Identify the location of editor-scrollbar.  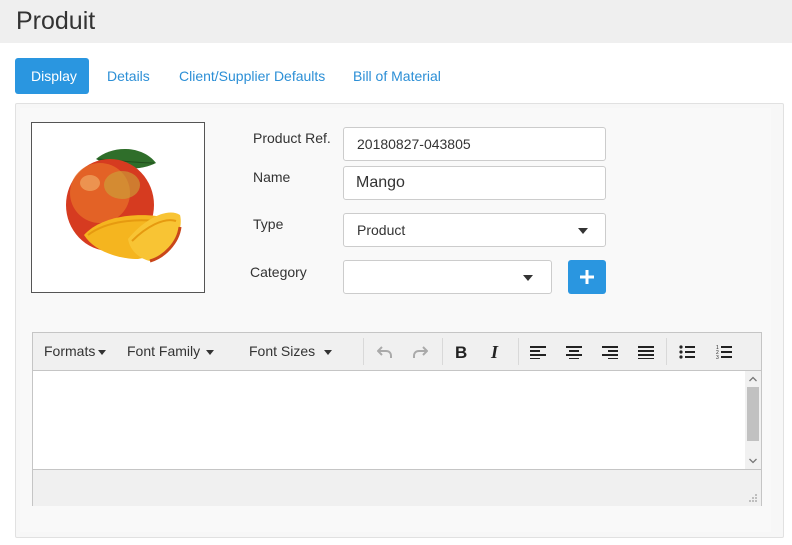
(753, 420).